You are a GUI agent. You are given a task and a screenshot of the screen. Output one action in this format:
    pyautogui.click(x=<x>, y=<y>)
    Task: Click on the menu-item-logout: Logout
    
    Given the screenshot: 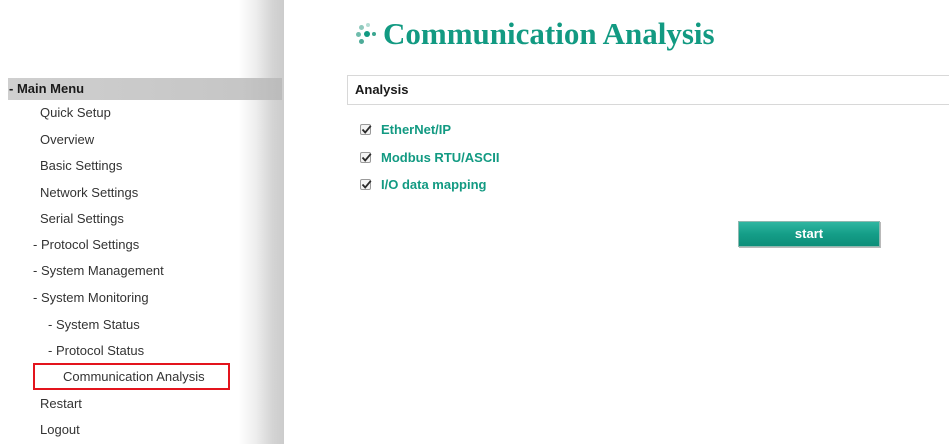 What is the action you would take?
    pyautogui.click(x=60, y=430)
    